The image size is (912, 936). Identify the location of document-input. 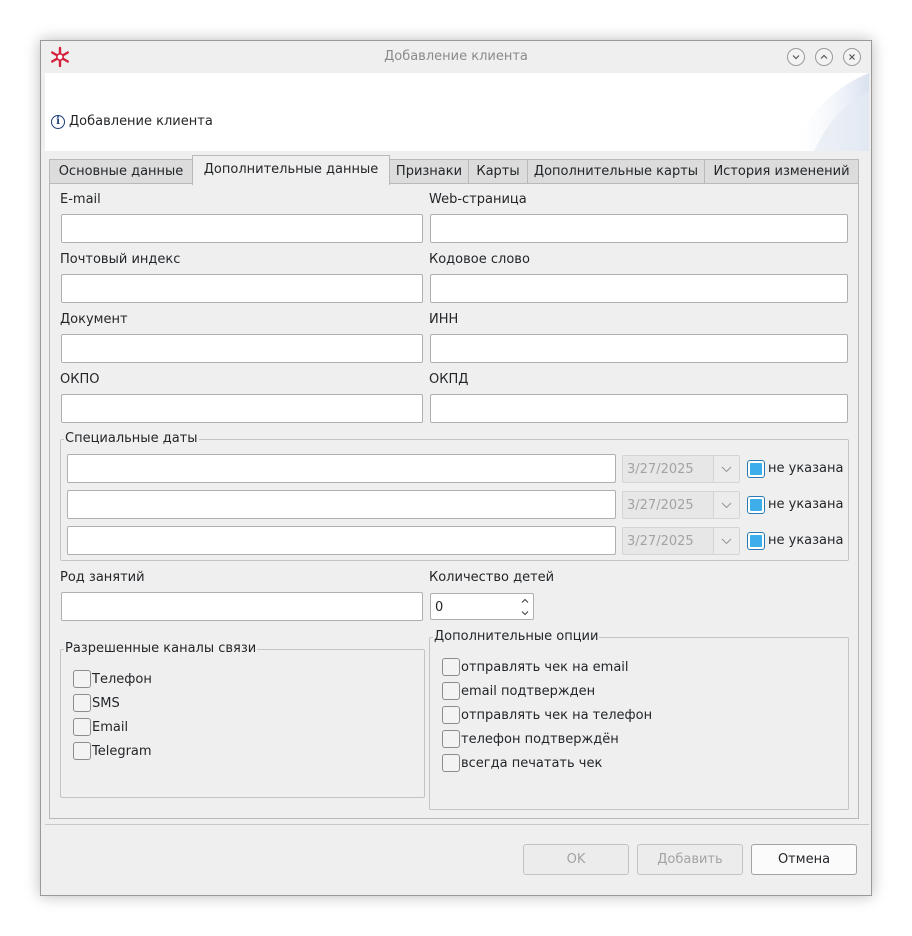
(242, 348).